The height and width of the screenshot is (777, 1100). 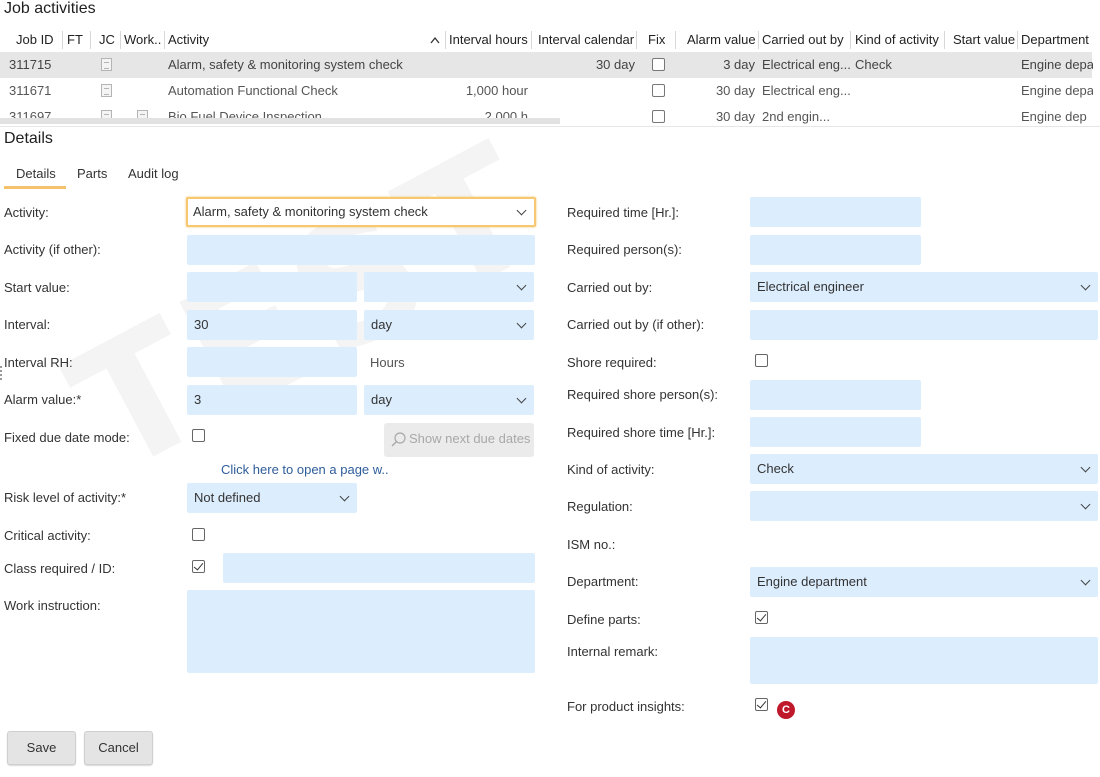 What do you see at coordinates (361, 631) in the screenshot?
I see `work-instruction-textarea` at bounding box center [361, 631].